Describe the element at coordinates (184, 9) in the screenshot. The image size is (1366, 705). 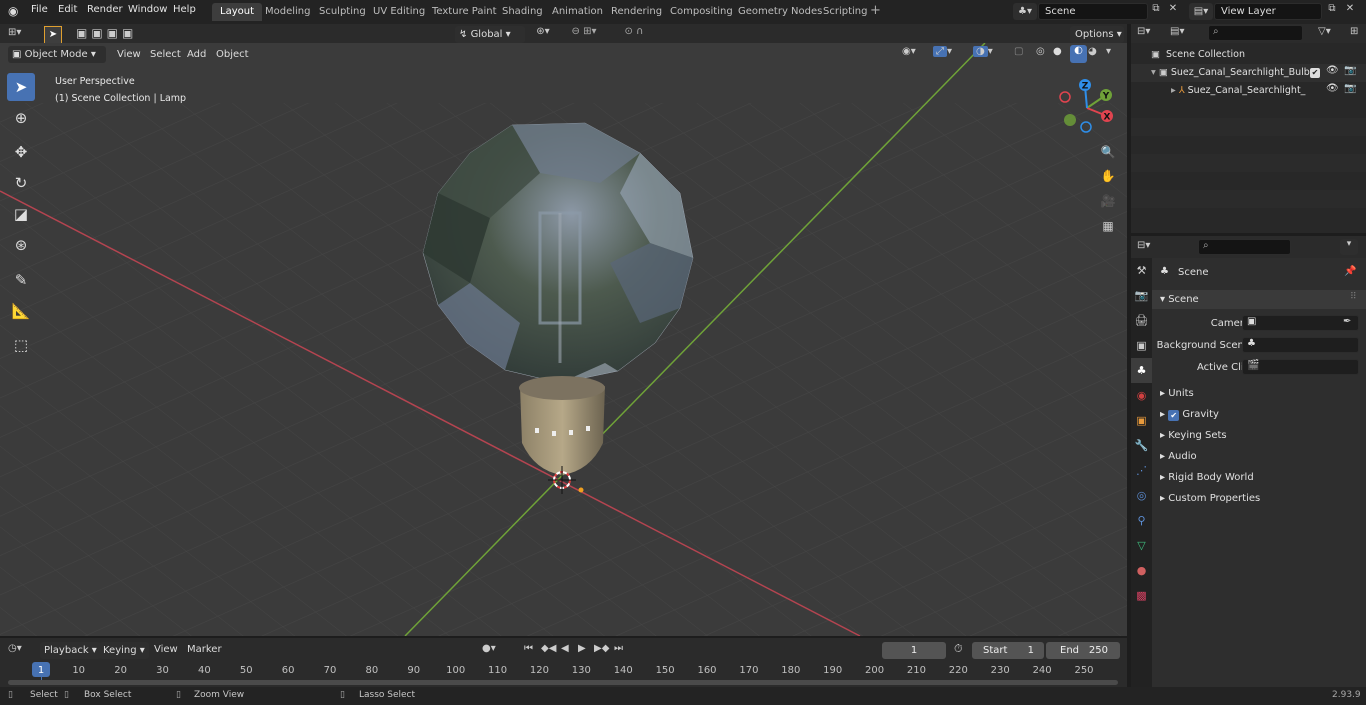
I see `menu-help: Help` at that location.